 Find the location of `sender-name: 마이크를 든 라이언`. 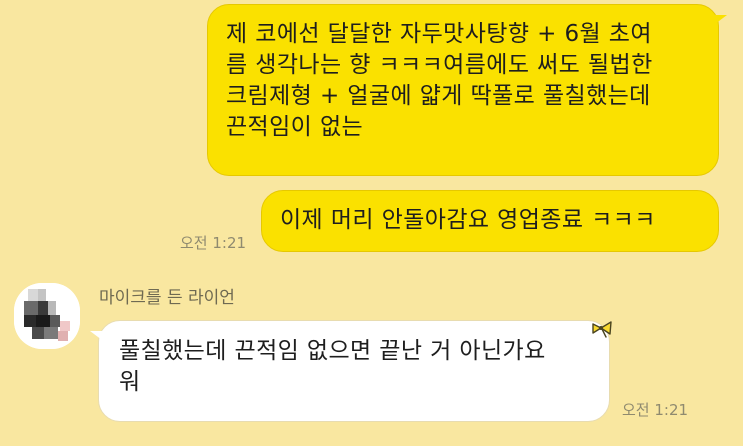

sender-name: 마이크를 든 라이언 is located at coordinates (167, 298).